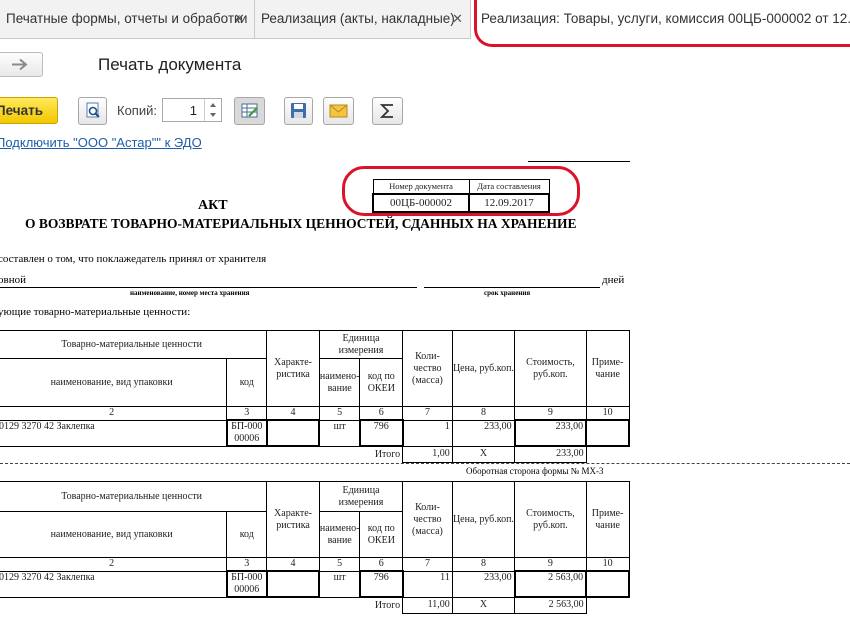  I want to click on sigma-icon, so click(386, 111).